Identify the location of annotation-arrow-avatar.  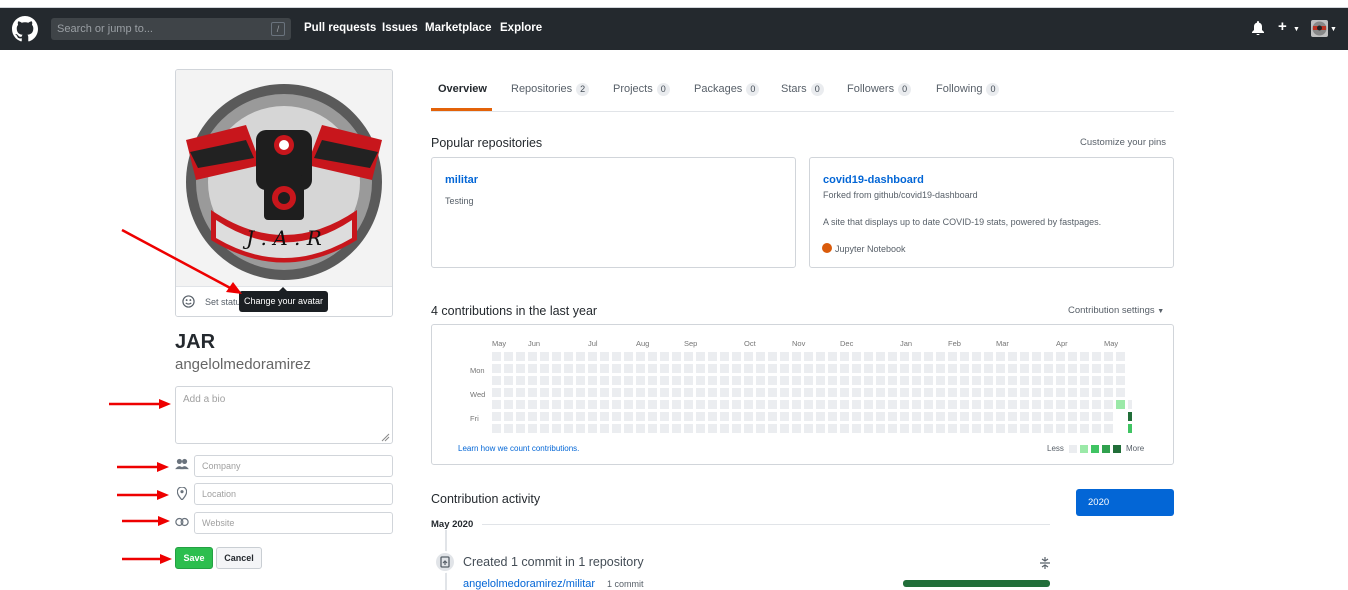
(181, 261).